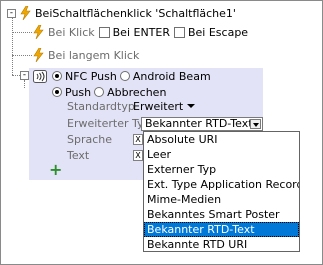  What do you see at coordinates (124, 76) in the screenshot?
I see `android-beam-radio` at bounding box center [124, 76].